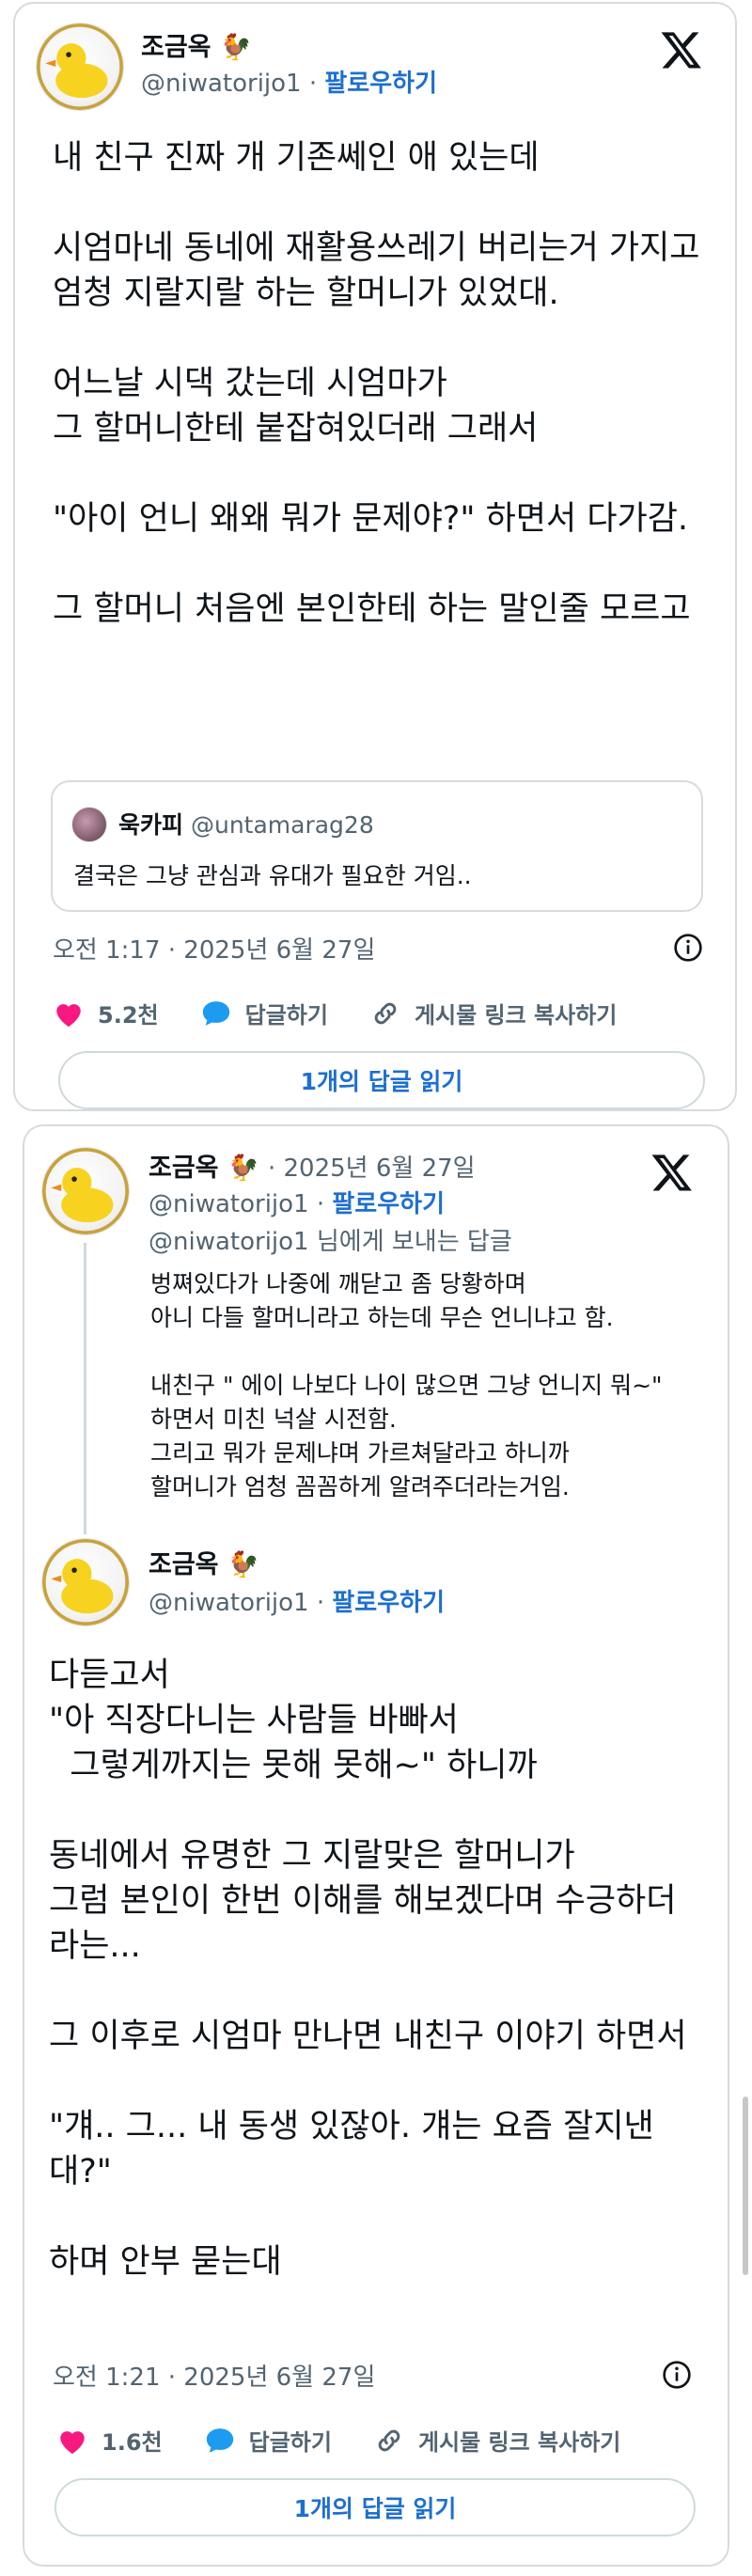  What do you see at coordinates (132, 2443) in the screenshot?
I see `like-count: 1.6천` at bounding box center [132, 2443].